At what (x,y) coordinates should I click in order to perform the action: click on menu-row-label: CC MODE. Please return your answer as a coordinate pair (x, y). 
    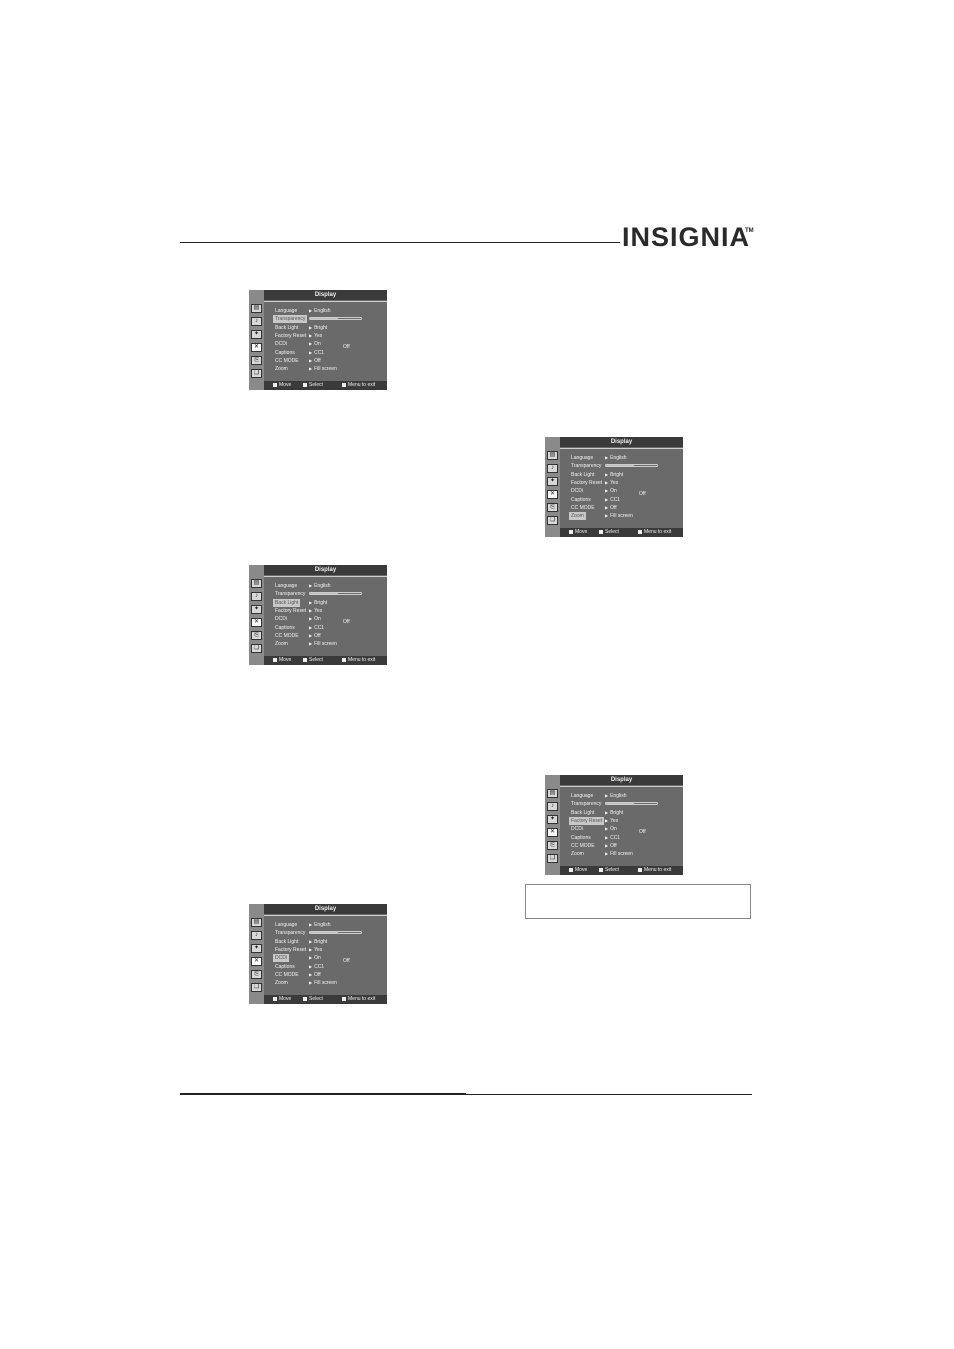
    Looking at the image, I should click on (287, 974).